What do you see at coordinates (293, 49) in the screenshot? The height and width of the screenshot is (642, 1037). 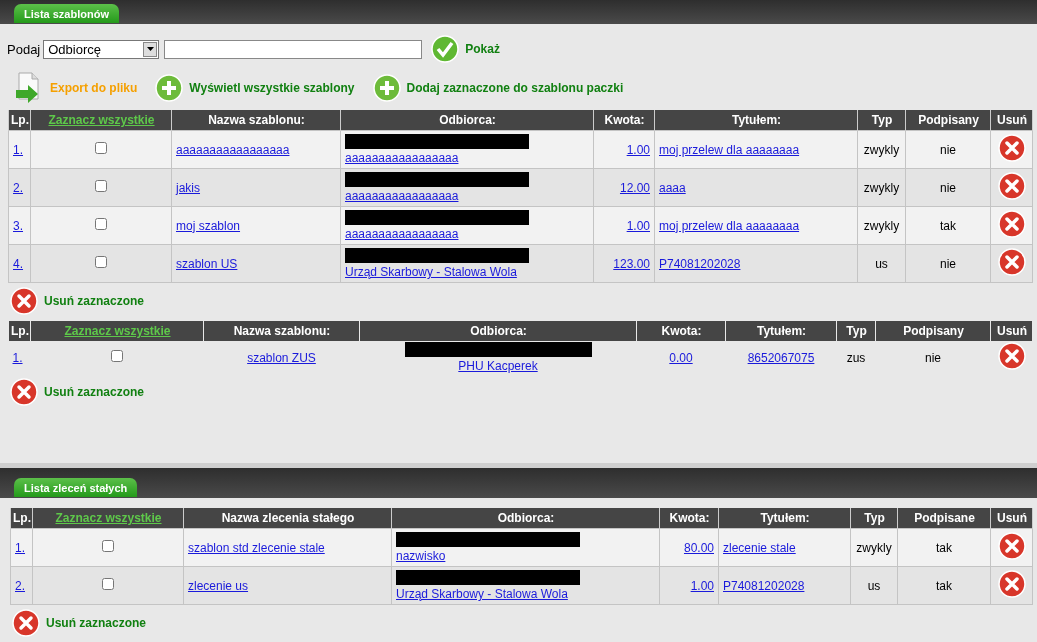 I see `search-field` at bounding box center [293, 49].